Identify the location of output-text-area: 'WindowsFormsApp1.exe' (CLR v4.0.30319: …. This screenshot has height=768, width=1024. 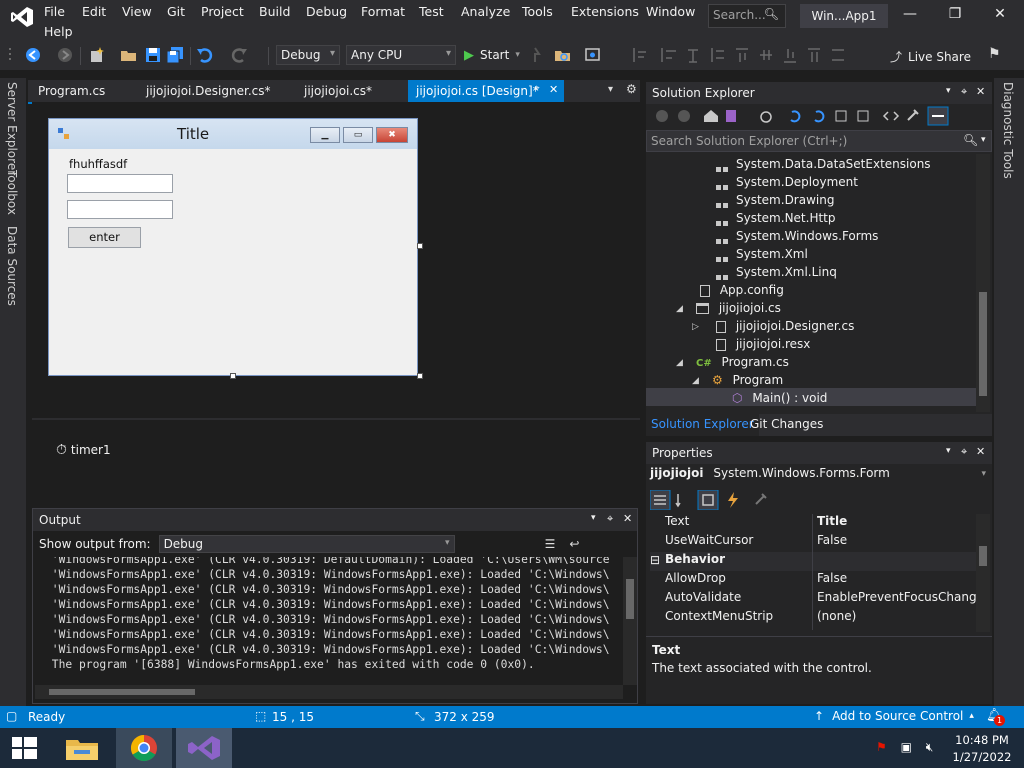
(328, 619).